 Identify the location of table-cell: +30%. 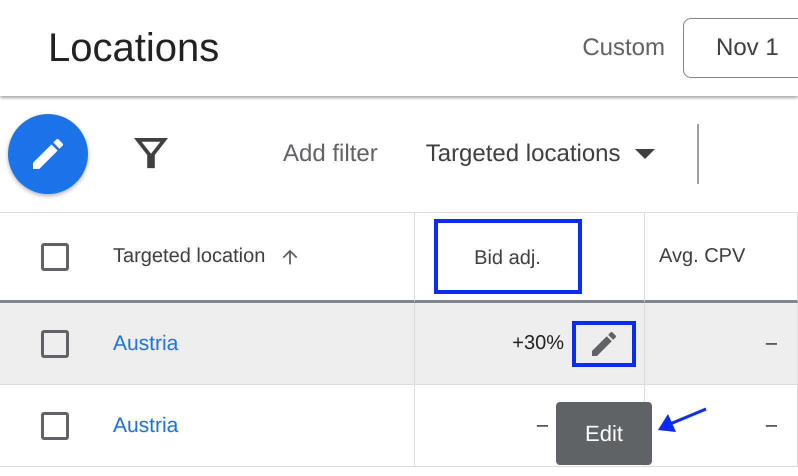
(538, 343).